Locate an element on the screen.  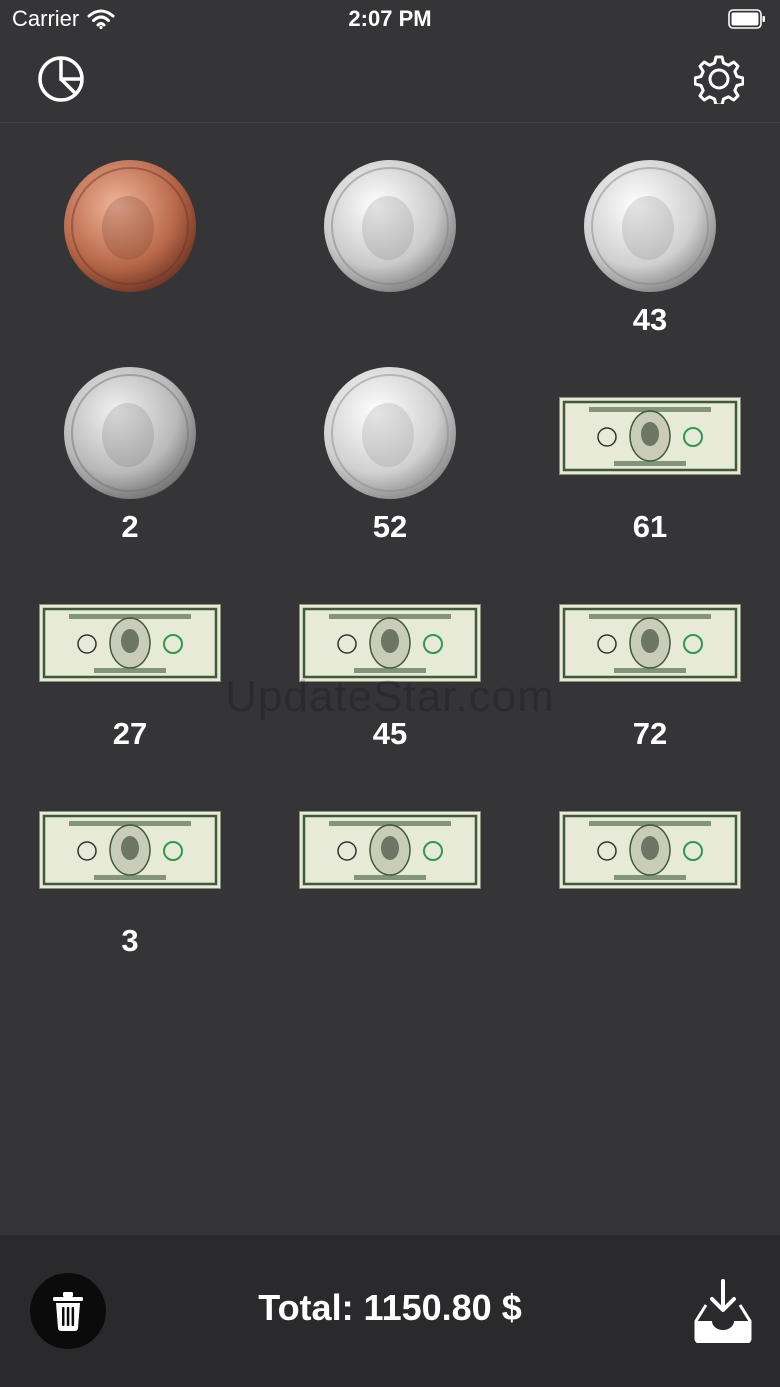
currency-cell-nickel is located at coordinates (390, 227).